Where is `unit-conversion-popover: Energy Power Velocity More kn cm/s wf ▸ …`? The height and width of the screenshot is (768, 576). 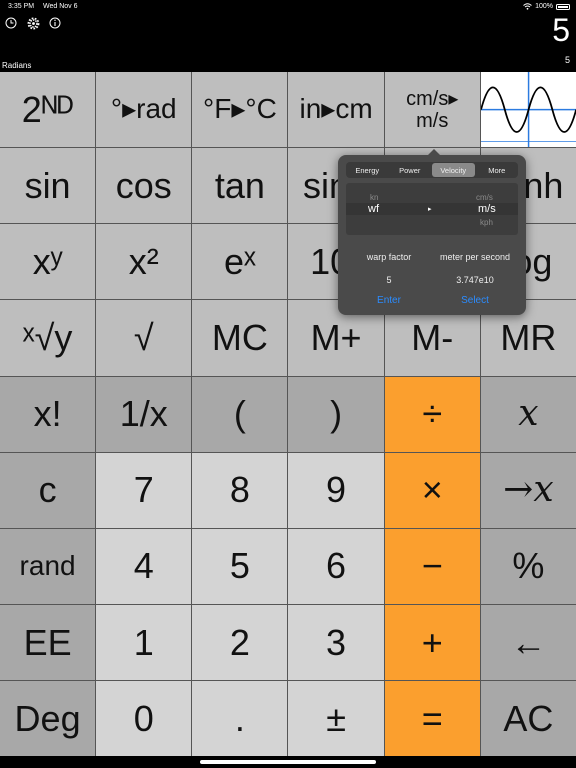
unit-conversion-popover: Energy Power Velocity More kn cm/s wf ▸ … is located at coordinates (432, 232).